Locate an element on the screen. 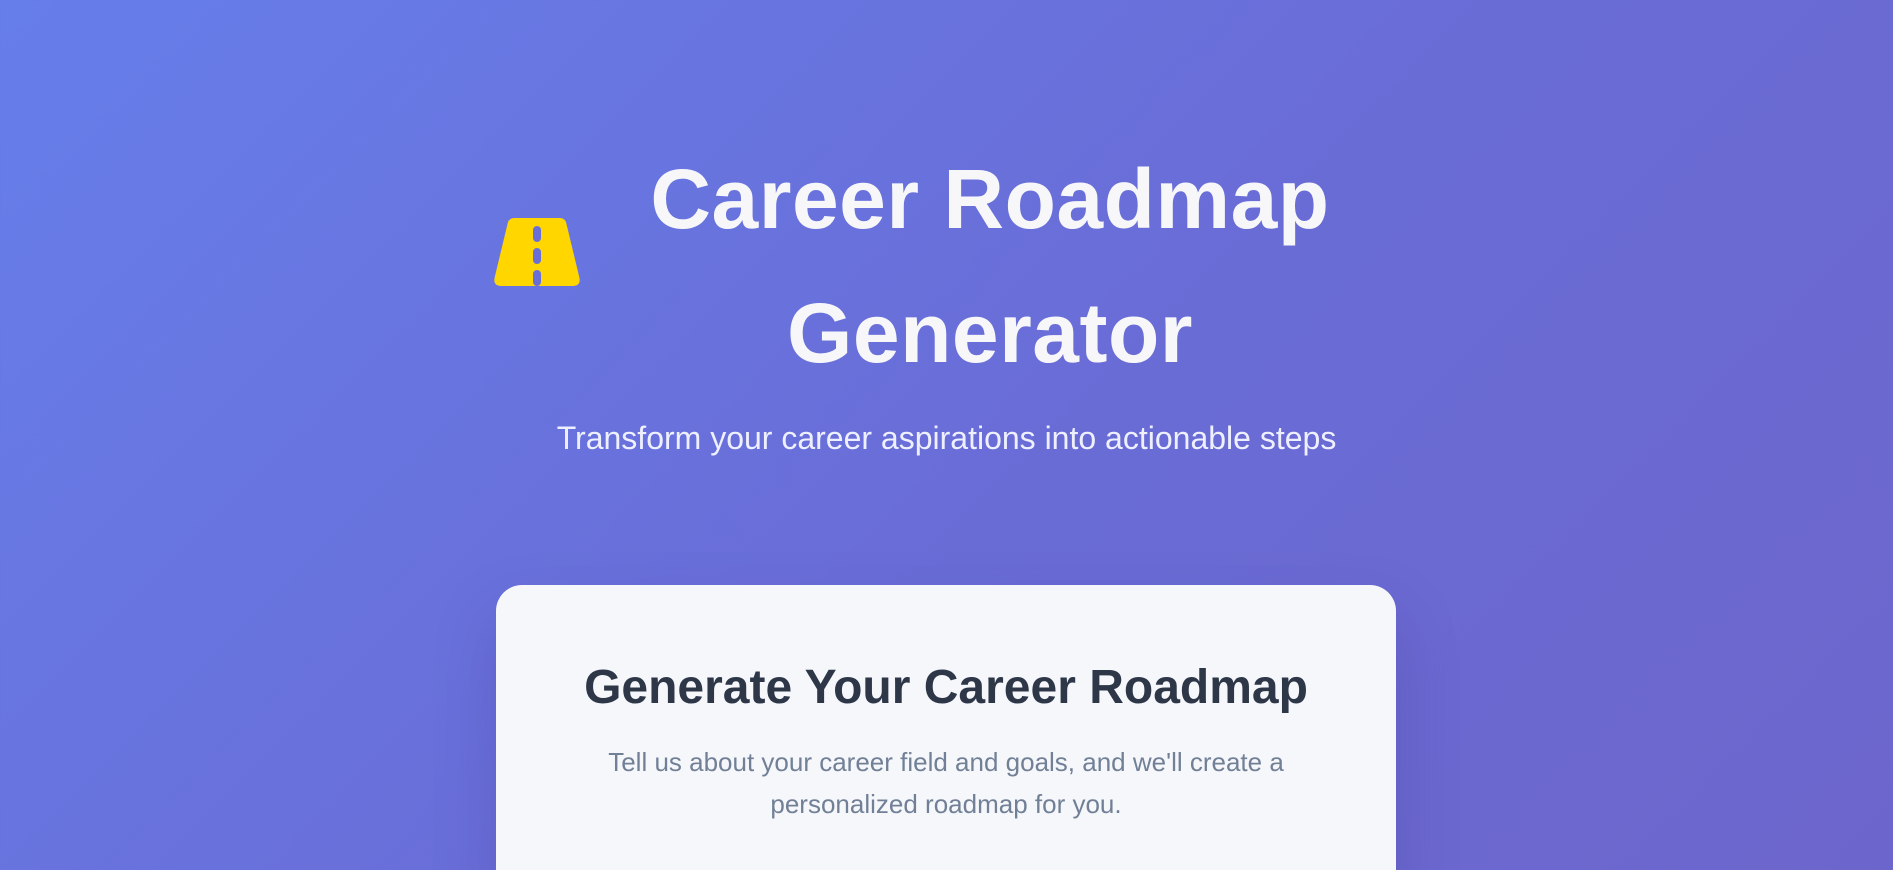 This screenshot has width=1893, height=870. title-row: Career Roadmap Generator is located at coordinates (952, 256).